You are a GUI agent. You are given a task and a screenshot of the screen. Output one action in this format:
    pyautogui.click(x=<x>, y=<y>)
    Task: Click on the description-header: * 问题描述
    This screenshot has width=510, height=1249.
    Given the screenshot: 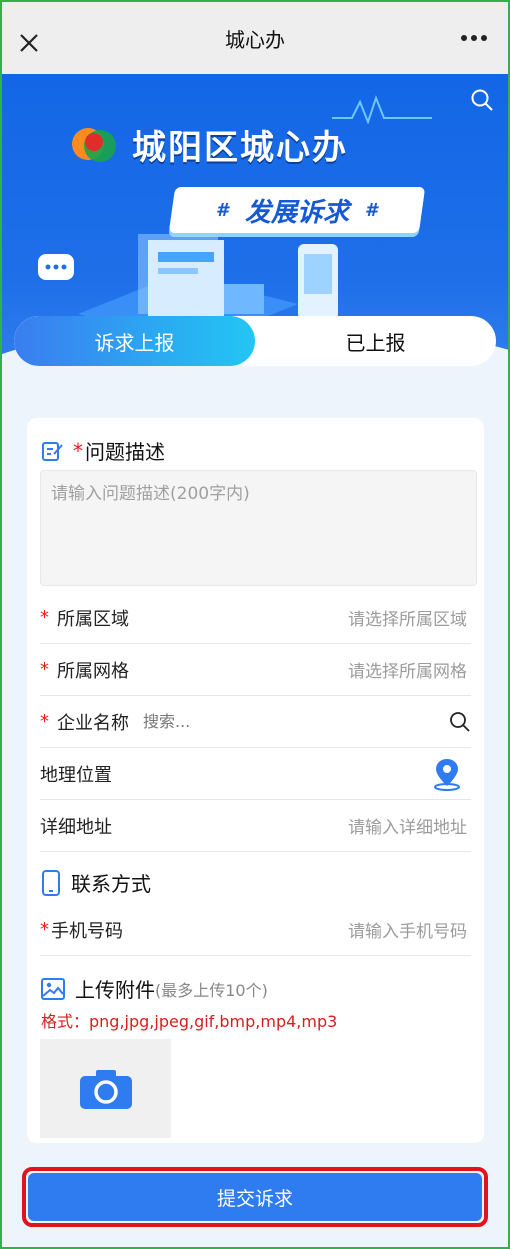 What is the action you would take?
    pyautogui.click(x=103, y=450)
    